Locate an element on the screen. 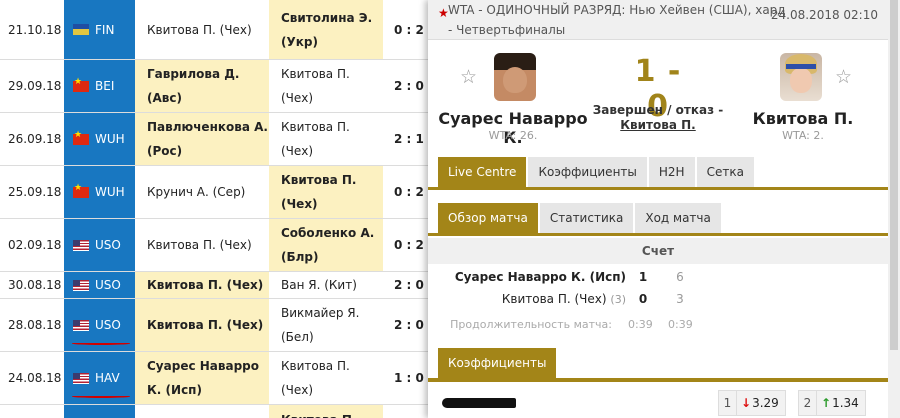 The width and height of the screenshot is (900, 418). player-home: Павлюченкова А. (Рос) is located at coordinates (202, 139).